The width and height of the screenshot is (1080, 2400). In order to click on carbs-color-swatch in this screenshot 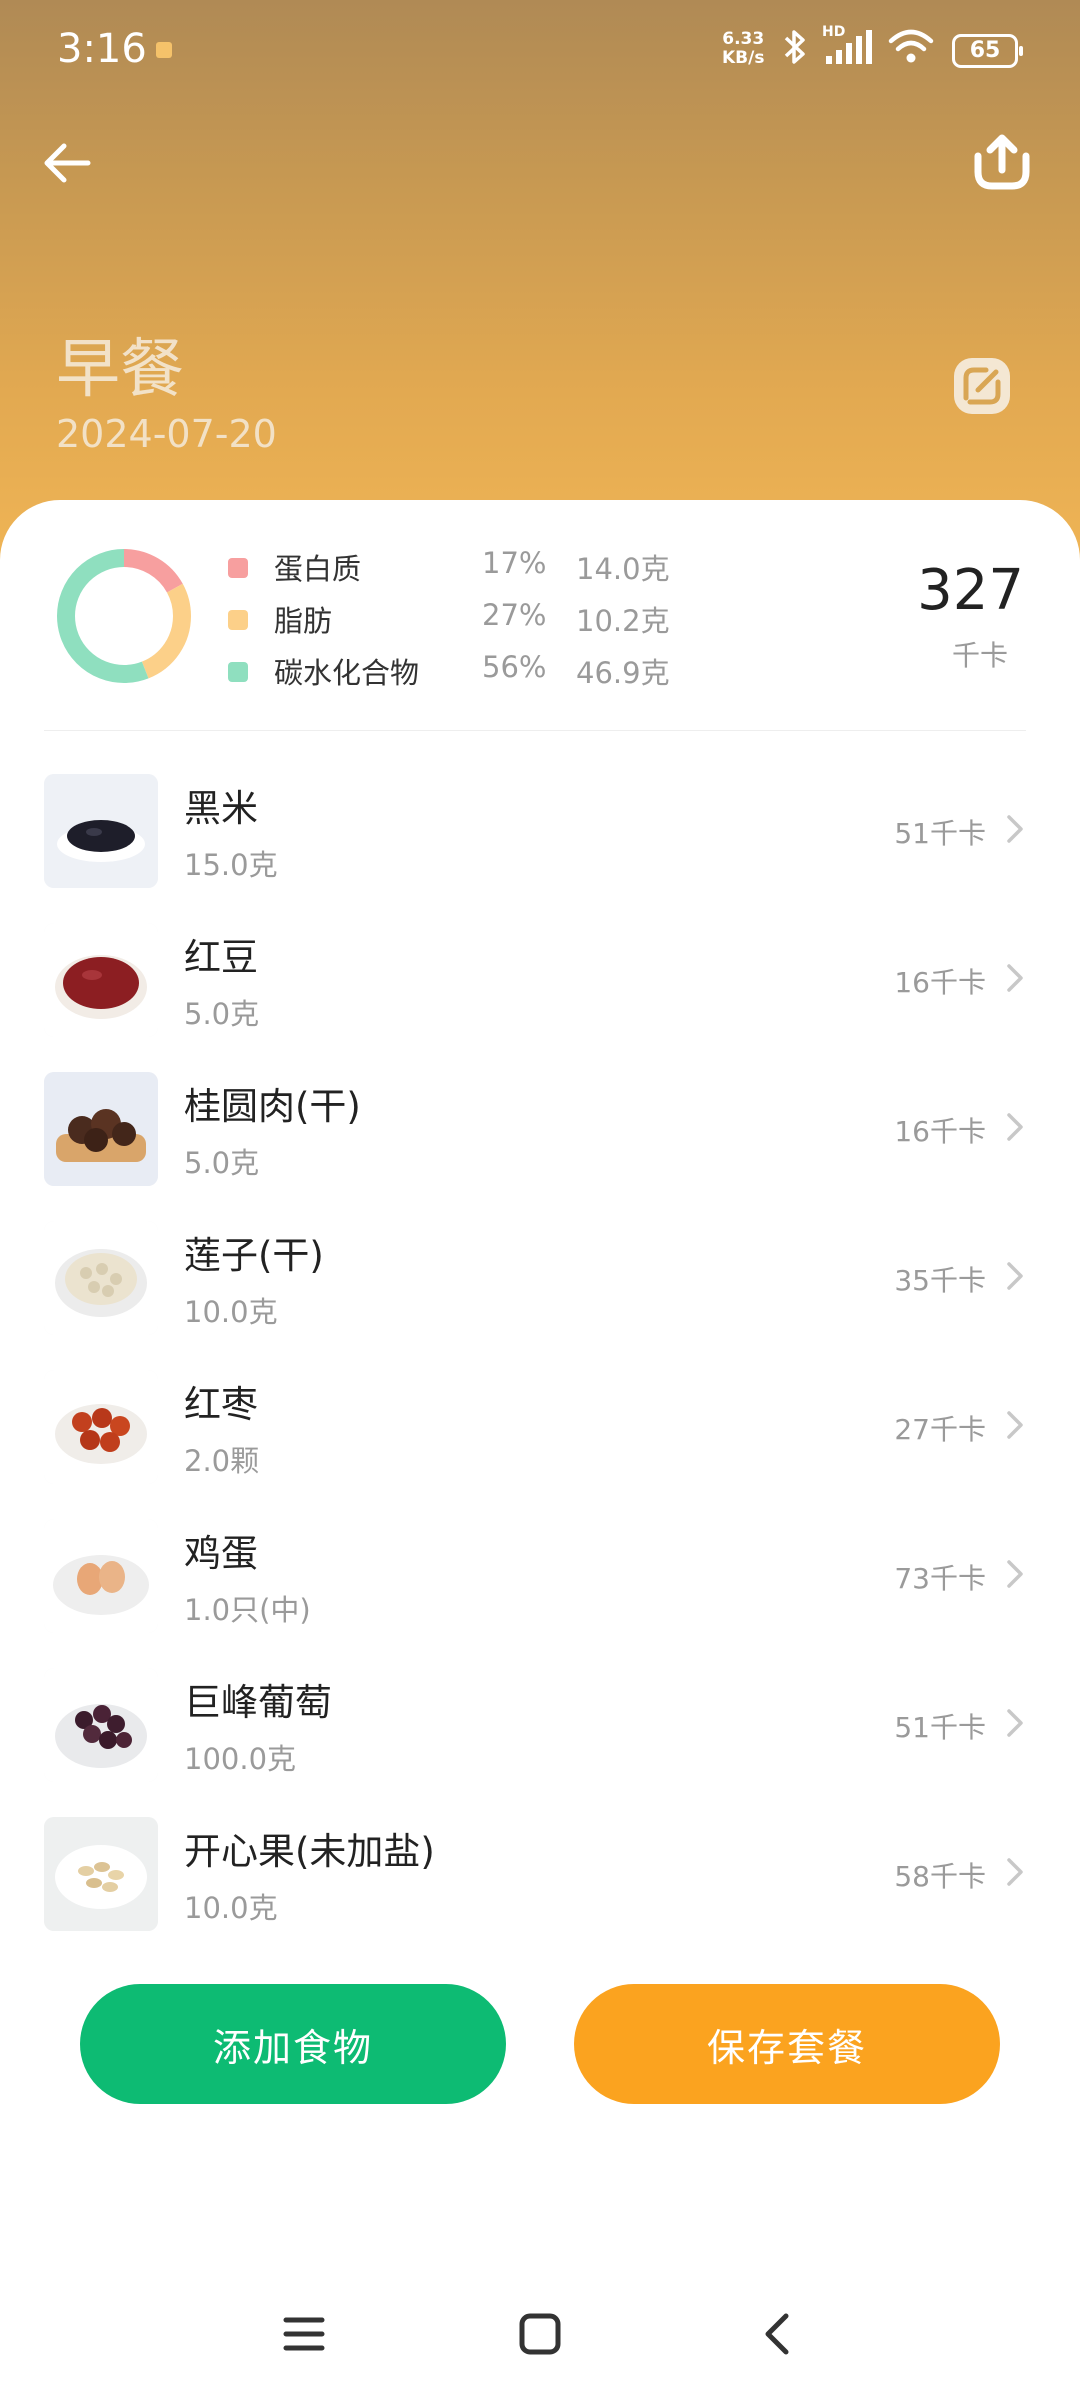, I will do `click(238, 672)`.